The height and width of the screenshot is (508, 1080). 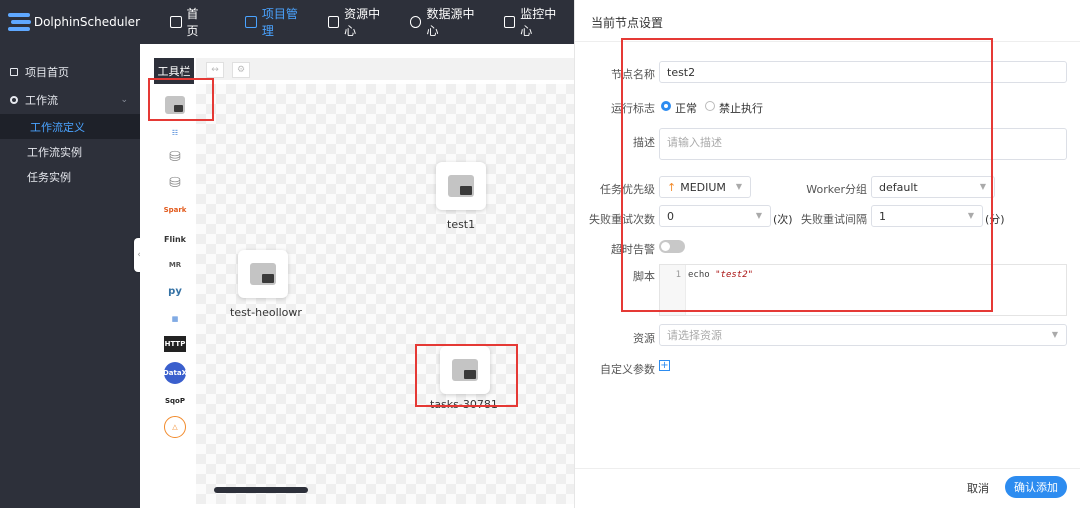 What do you see at coordinates (627, 23) in the screenshot?
I see `drawer-title: 当前节点设置` at bounding box center [627, 23].